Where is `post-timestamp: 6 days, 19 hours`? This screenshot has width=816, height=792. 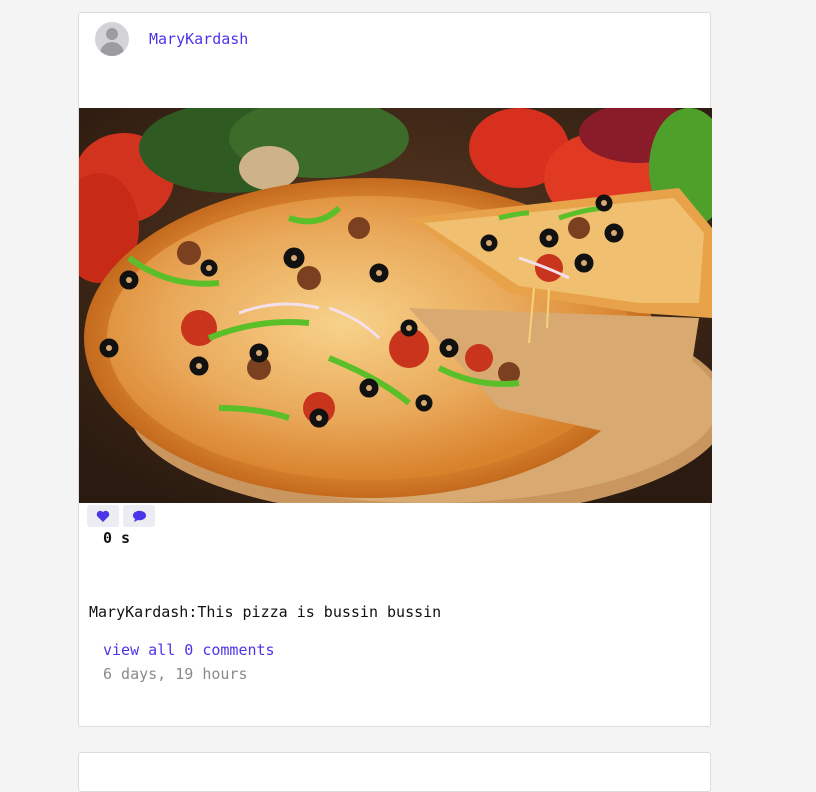
post-timestamp: 6 days, 19 hours is located at coordinates (175, 674).